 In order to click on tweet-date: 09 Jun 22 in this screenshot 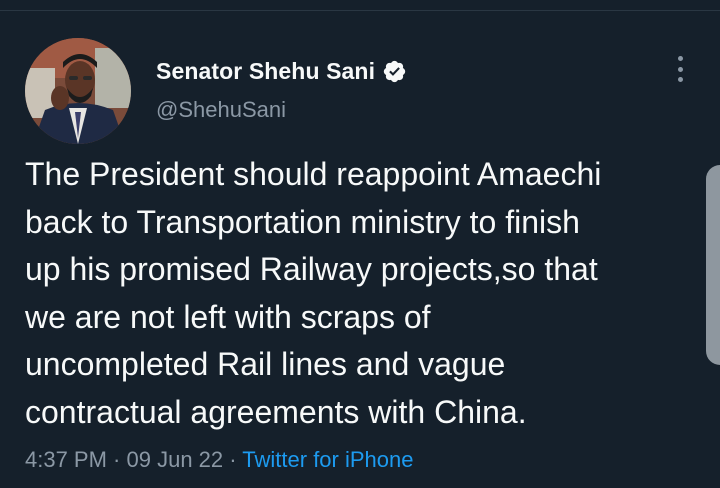, I will do `click(175, 459)`.